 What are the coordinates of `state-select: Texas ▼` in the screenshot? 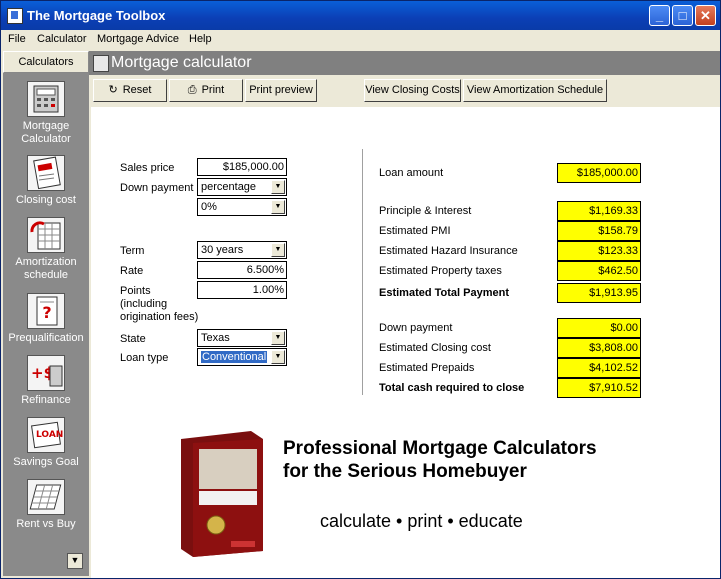 It's located at (242, 338).